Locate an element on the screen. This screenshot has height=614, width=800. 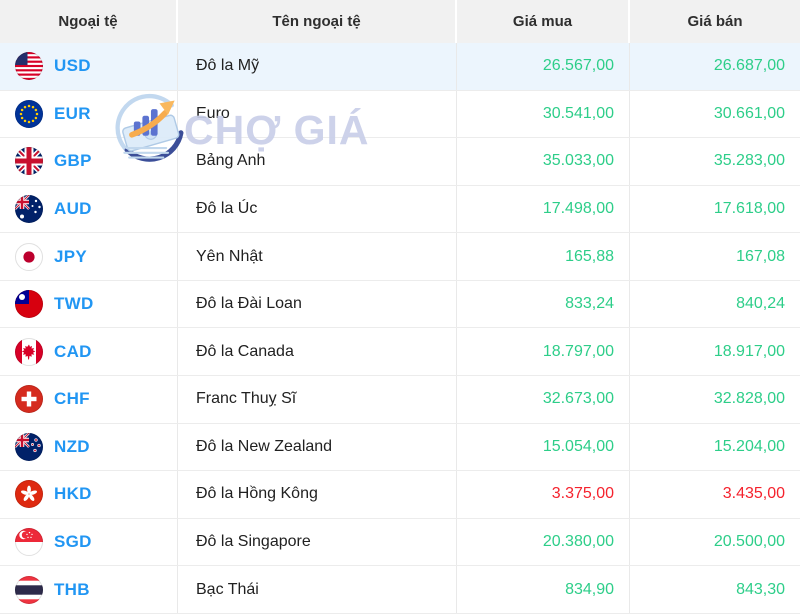
currency-row: EUR Euro 30.541,00 30.661,00 is located at coordinates (400, 114).